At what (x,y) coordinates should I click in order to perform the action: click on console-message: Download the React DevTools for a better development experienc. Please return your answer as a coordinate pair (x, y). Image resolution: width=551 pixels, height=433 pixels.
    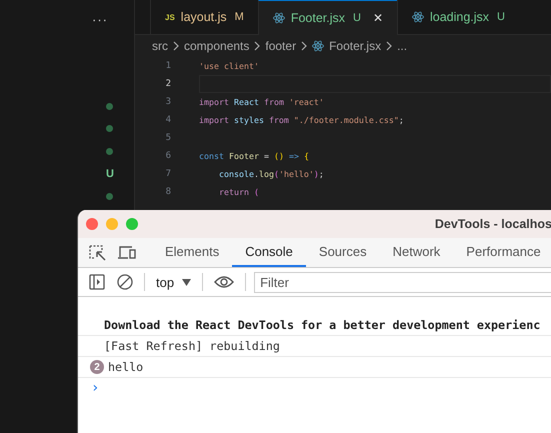
    Looking at the image, I should click on (322, 325).